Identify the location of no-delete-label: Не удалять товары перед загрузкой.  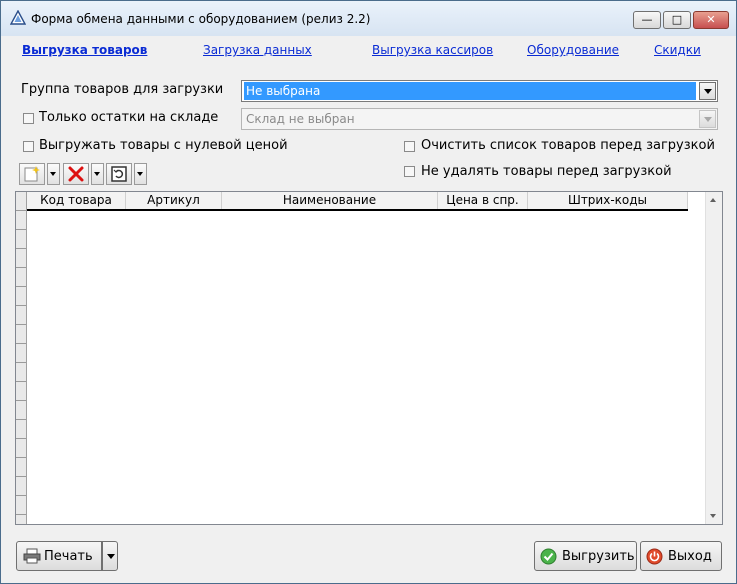
(546, 171).